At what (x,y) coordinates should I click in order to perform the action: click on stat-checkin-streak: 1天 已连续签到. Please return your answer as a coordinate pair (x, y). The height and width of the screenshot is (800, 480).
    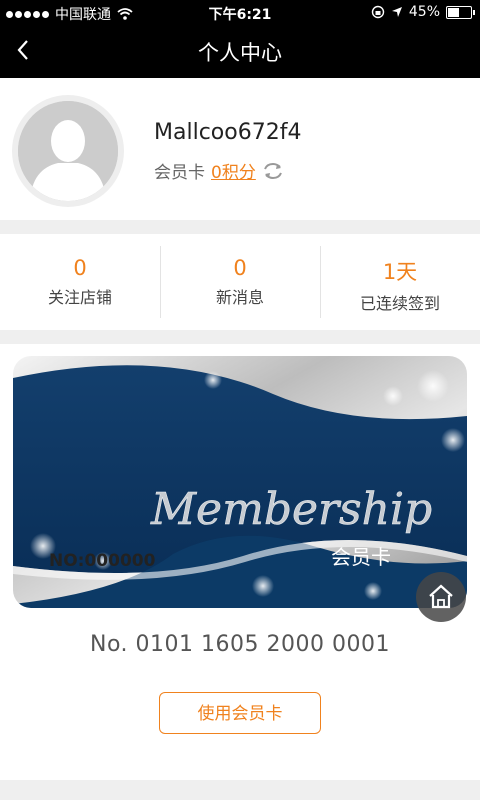
    Looking at the image, I should click on (400, 282).